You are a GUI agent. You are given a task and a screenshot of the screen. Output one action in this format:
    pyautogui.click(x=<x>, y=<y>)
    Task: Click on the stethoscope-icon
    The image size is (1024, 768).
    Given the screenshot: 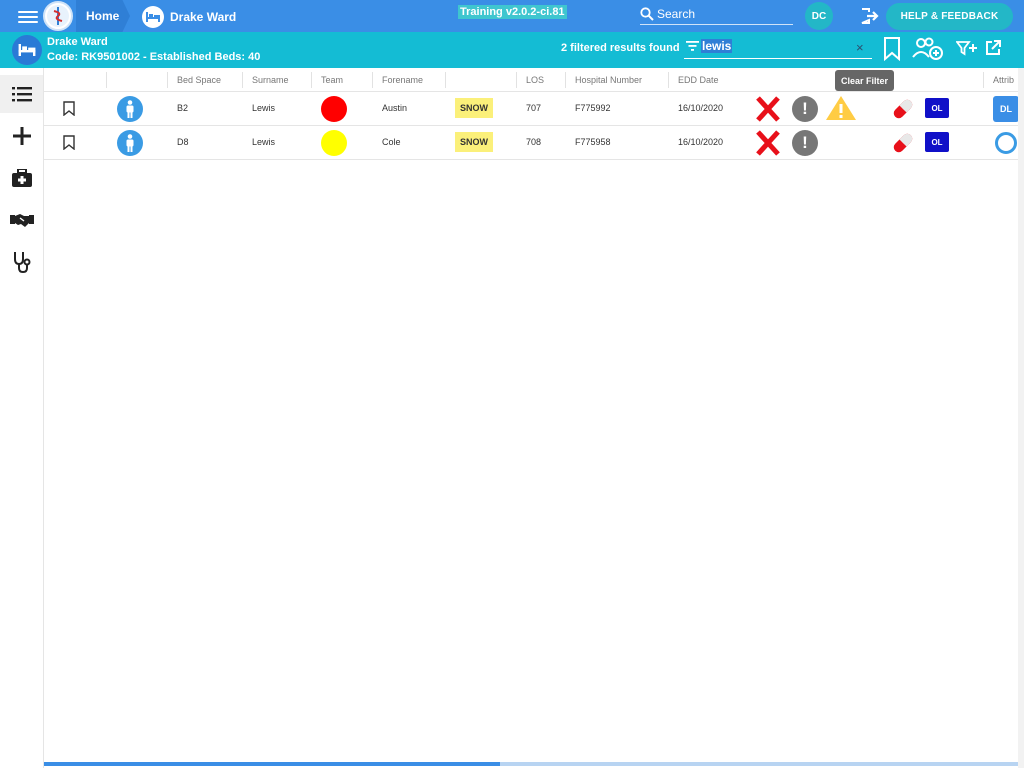 What is the action you would take?
    pyautogui.click(x=21, y=262)
    